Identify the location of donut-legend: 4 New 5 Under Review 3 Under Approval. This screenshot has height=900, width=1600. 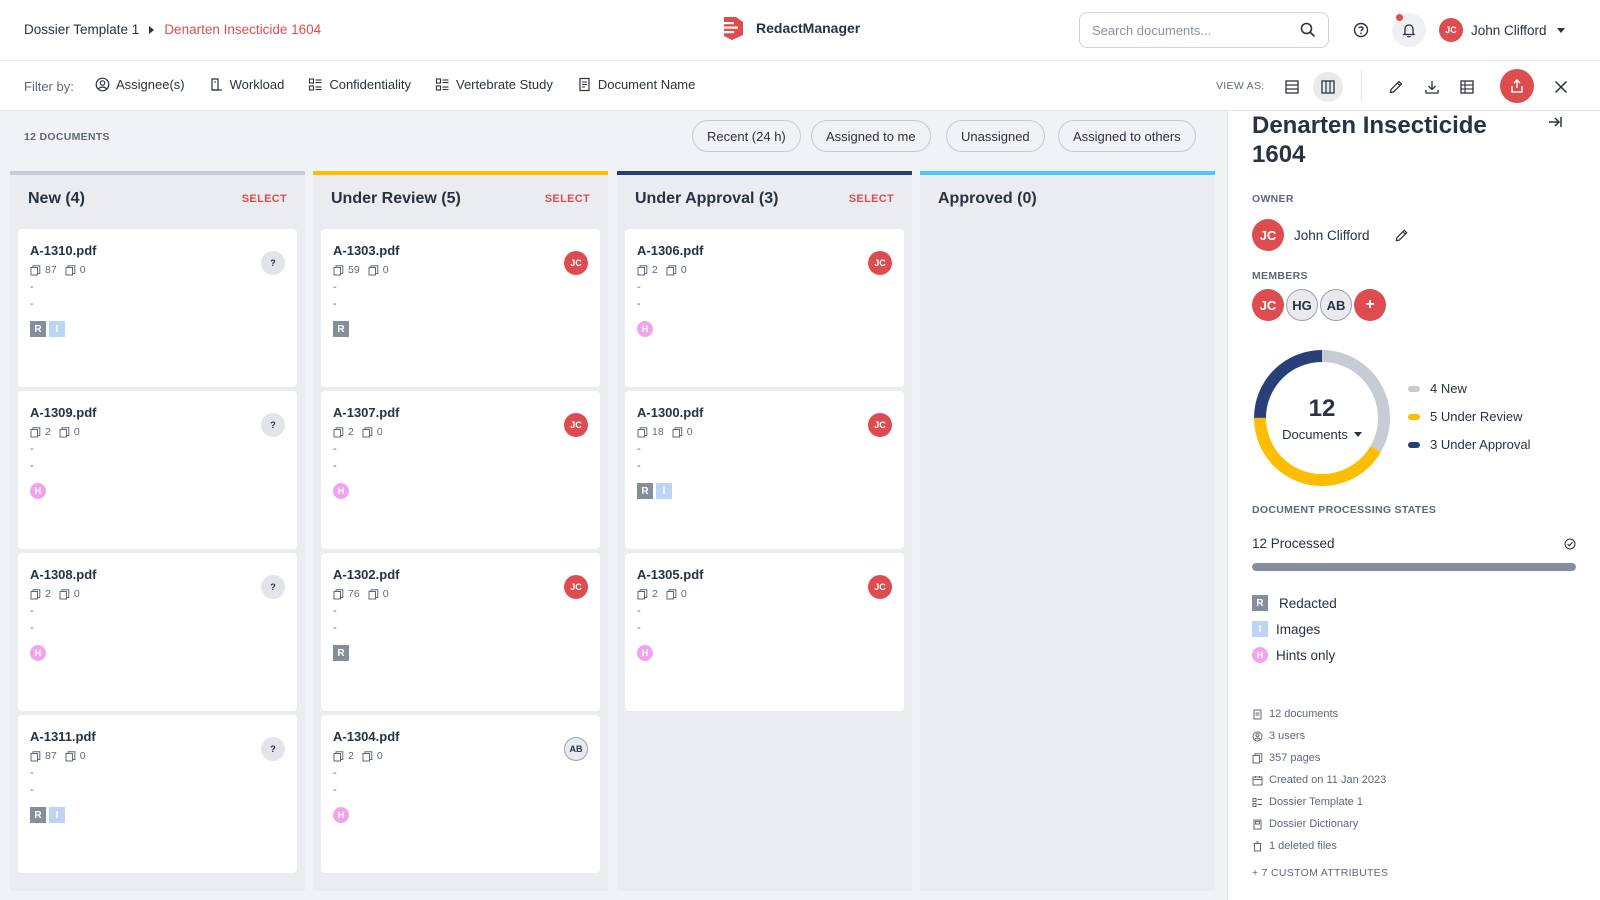
(1469, 423).